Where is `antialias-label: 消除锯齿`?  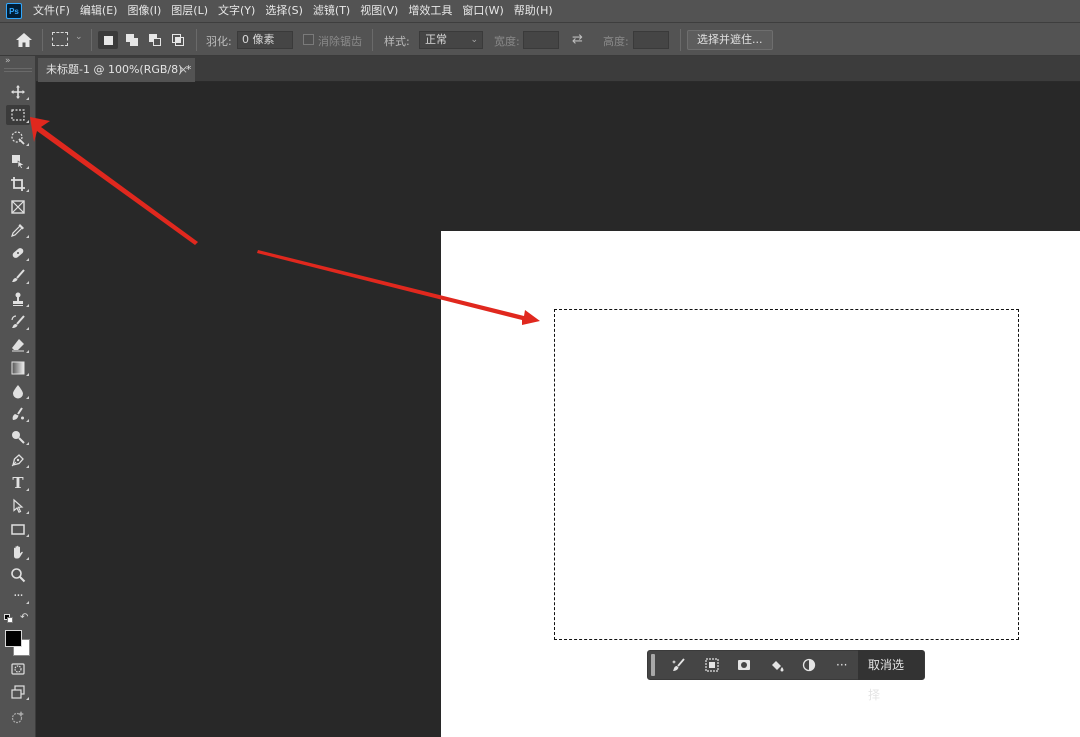 antialias-label: 消除锯齿 is located at coordinates (340, 41).